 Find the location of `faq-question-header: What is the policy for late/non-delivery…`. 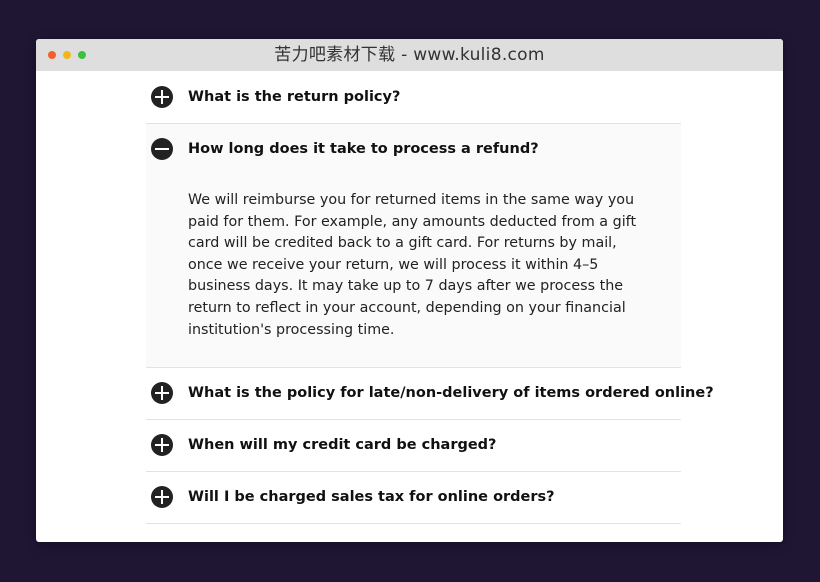

faq-question-header: What is the policy for late/non-delivery… is located at coordinates (430, 393).